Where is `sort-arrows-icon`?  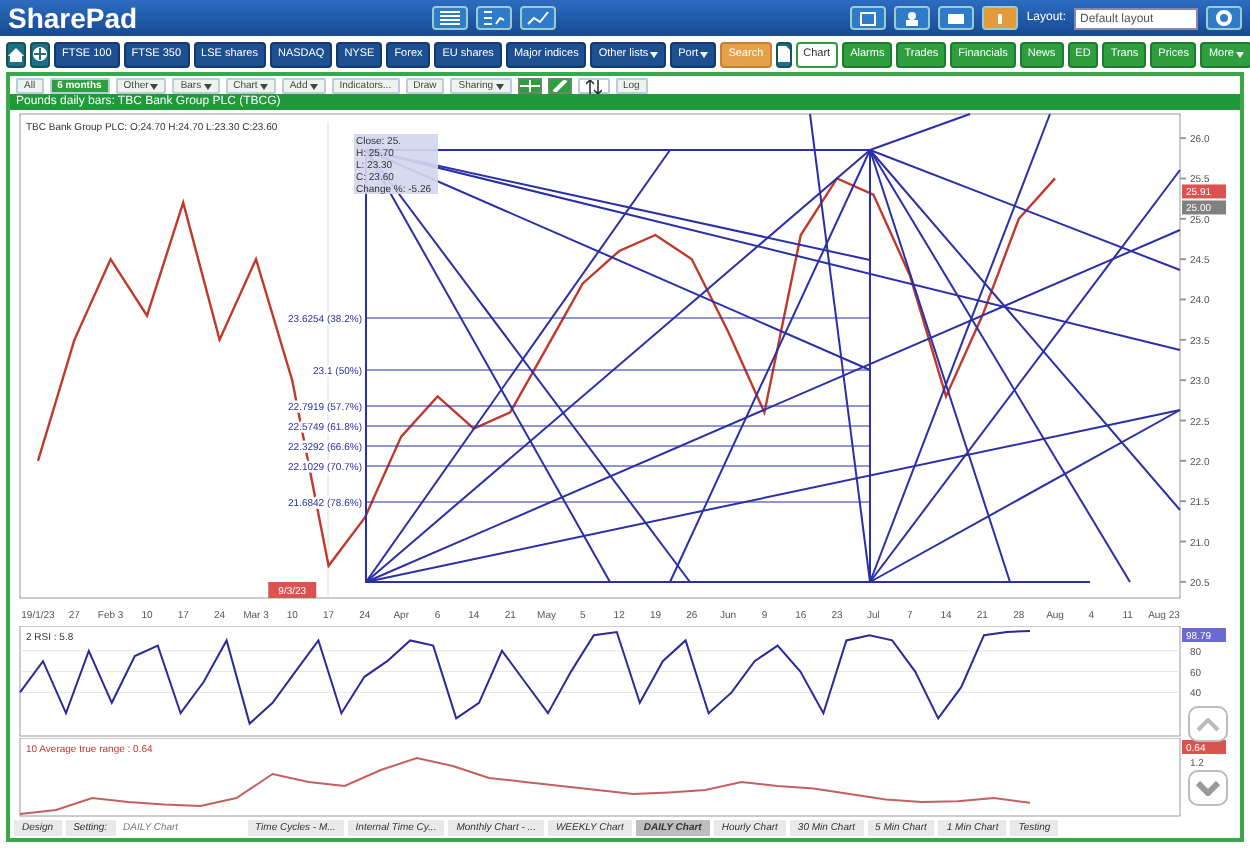 sort-arrows-icon is located at coordinates (593, 86).